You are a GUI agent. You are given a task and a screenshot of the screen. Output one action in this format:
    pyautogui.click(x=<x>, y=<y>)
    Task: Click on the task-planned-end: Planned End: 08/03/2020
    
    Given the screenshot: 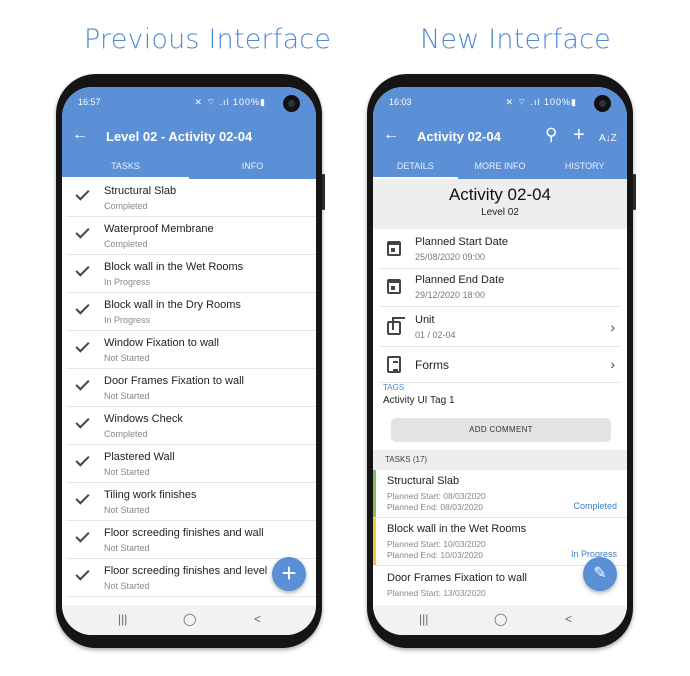 What is the action you would take?
    pyautogui.click(x=435, y=507)
    